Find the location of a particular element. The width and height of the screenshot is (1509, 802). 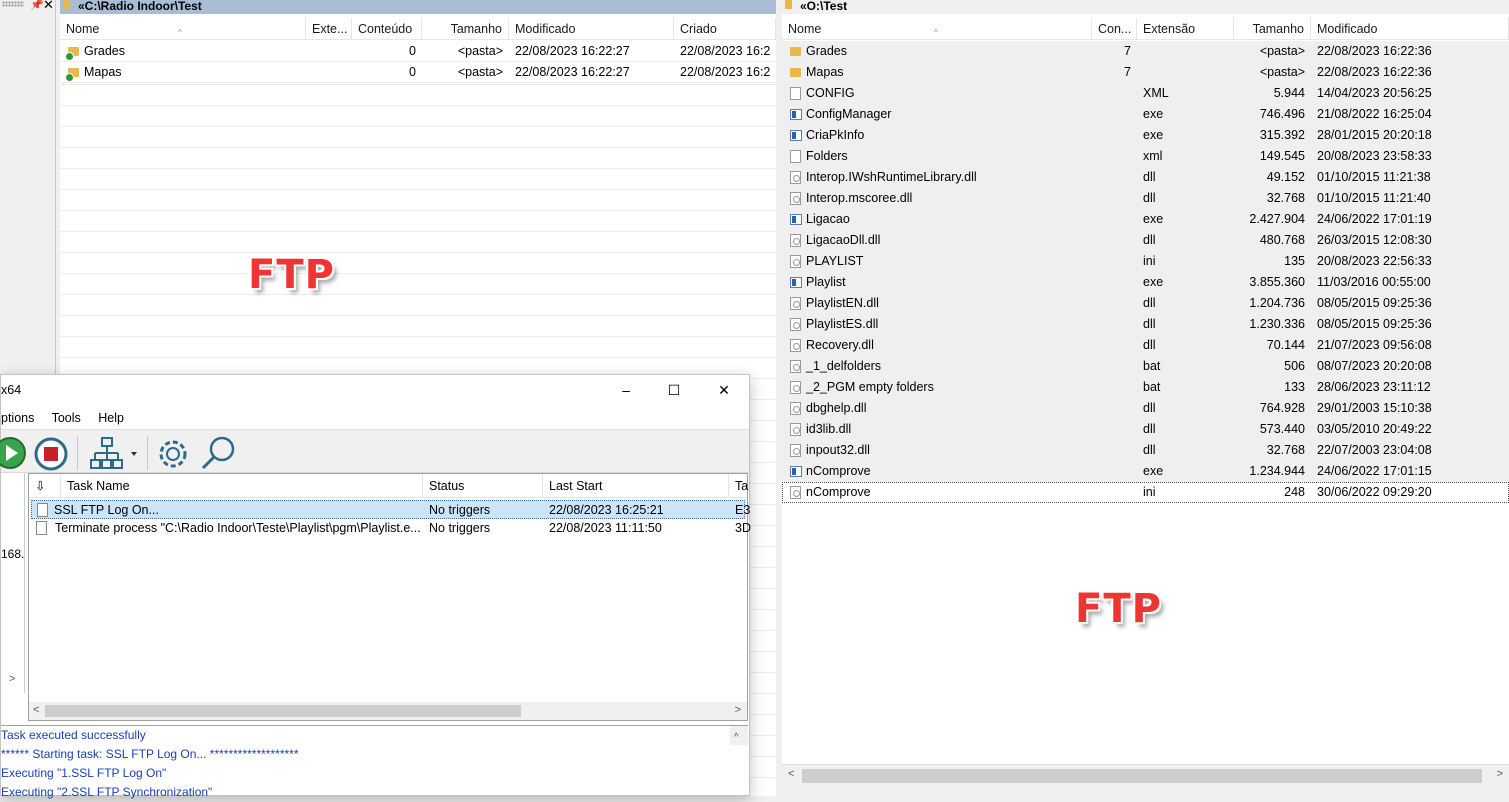

close-button: ✕ is located at coordinates (724, 390).